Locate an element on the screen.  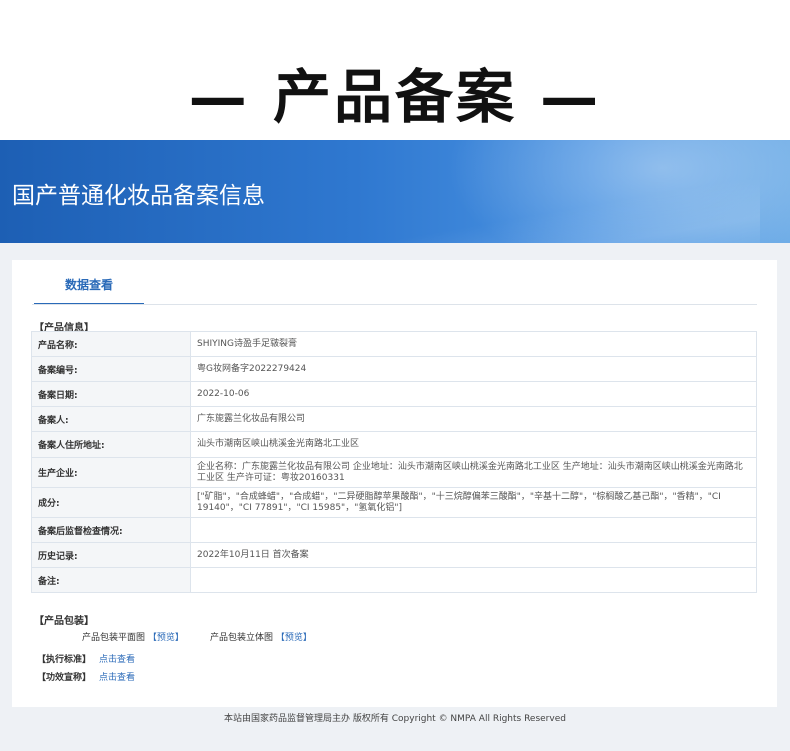
table-row: 备案编号: 粤G妆网备字2022279424 is located at coordinates (394, 369).